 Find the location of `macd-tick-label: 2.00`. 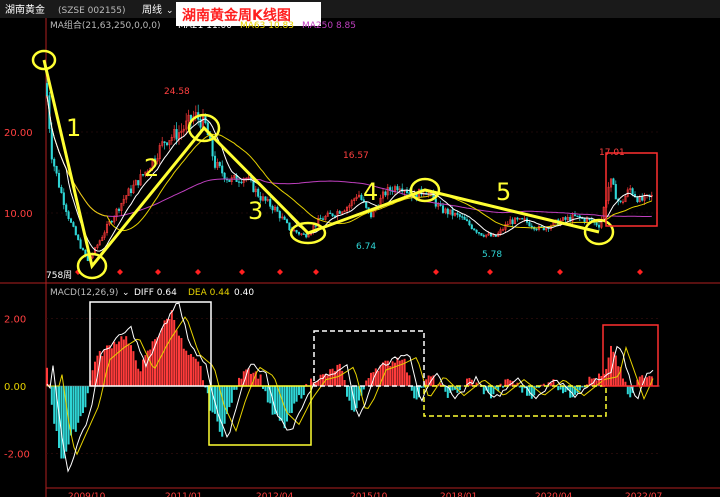

macd-tick-label: 2.00 is located at coordinates (15, 320).